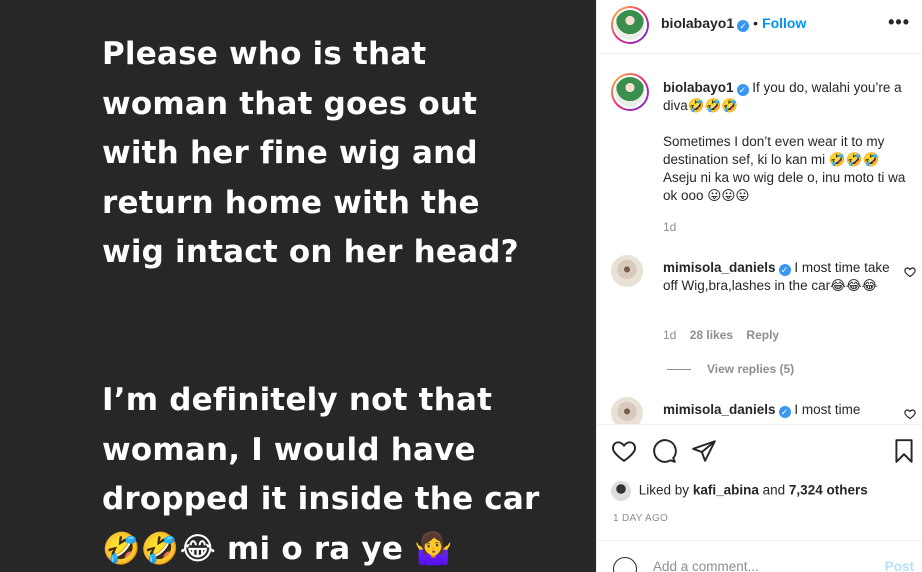  Describe the element at coordinates (726, 490) in the screenshot. I see `liker-username: kafi_abina` at that location.